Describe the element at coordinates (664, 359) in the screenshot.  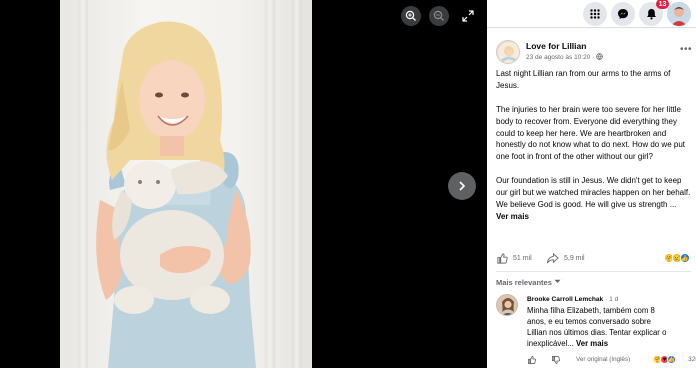
I see `comment-reaction-summary: 🤗 ♥ 👍` at that location.